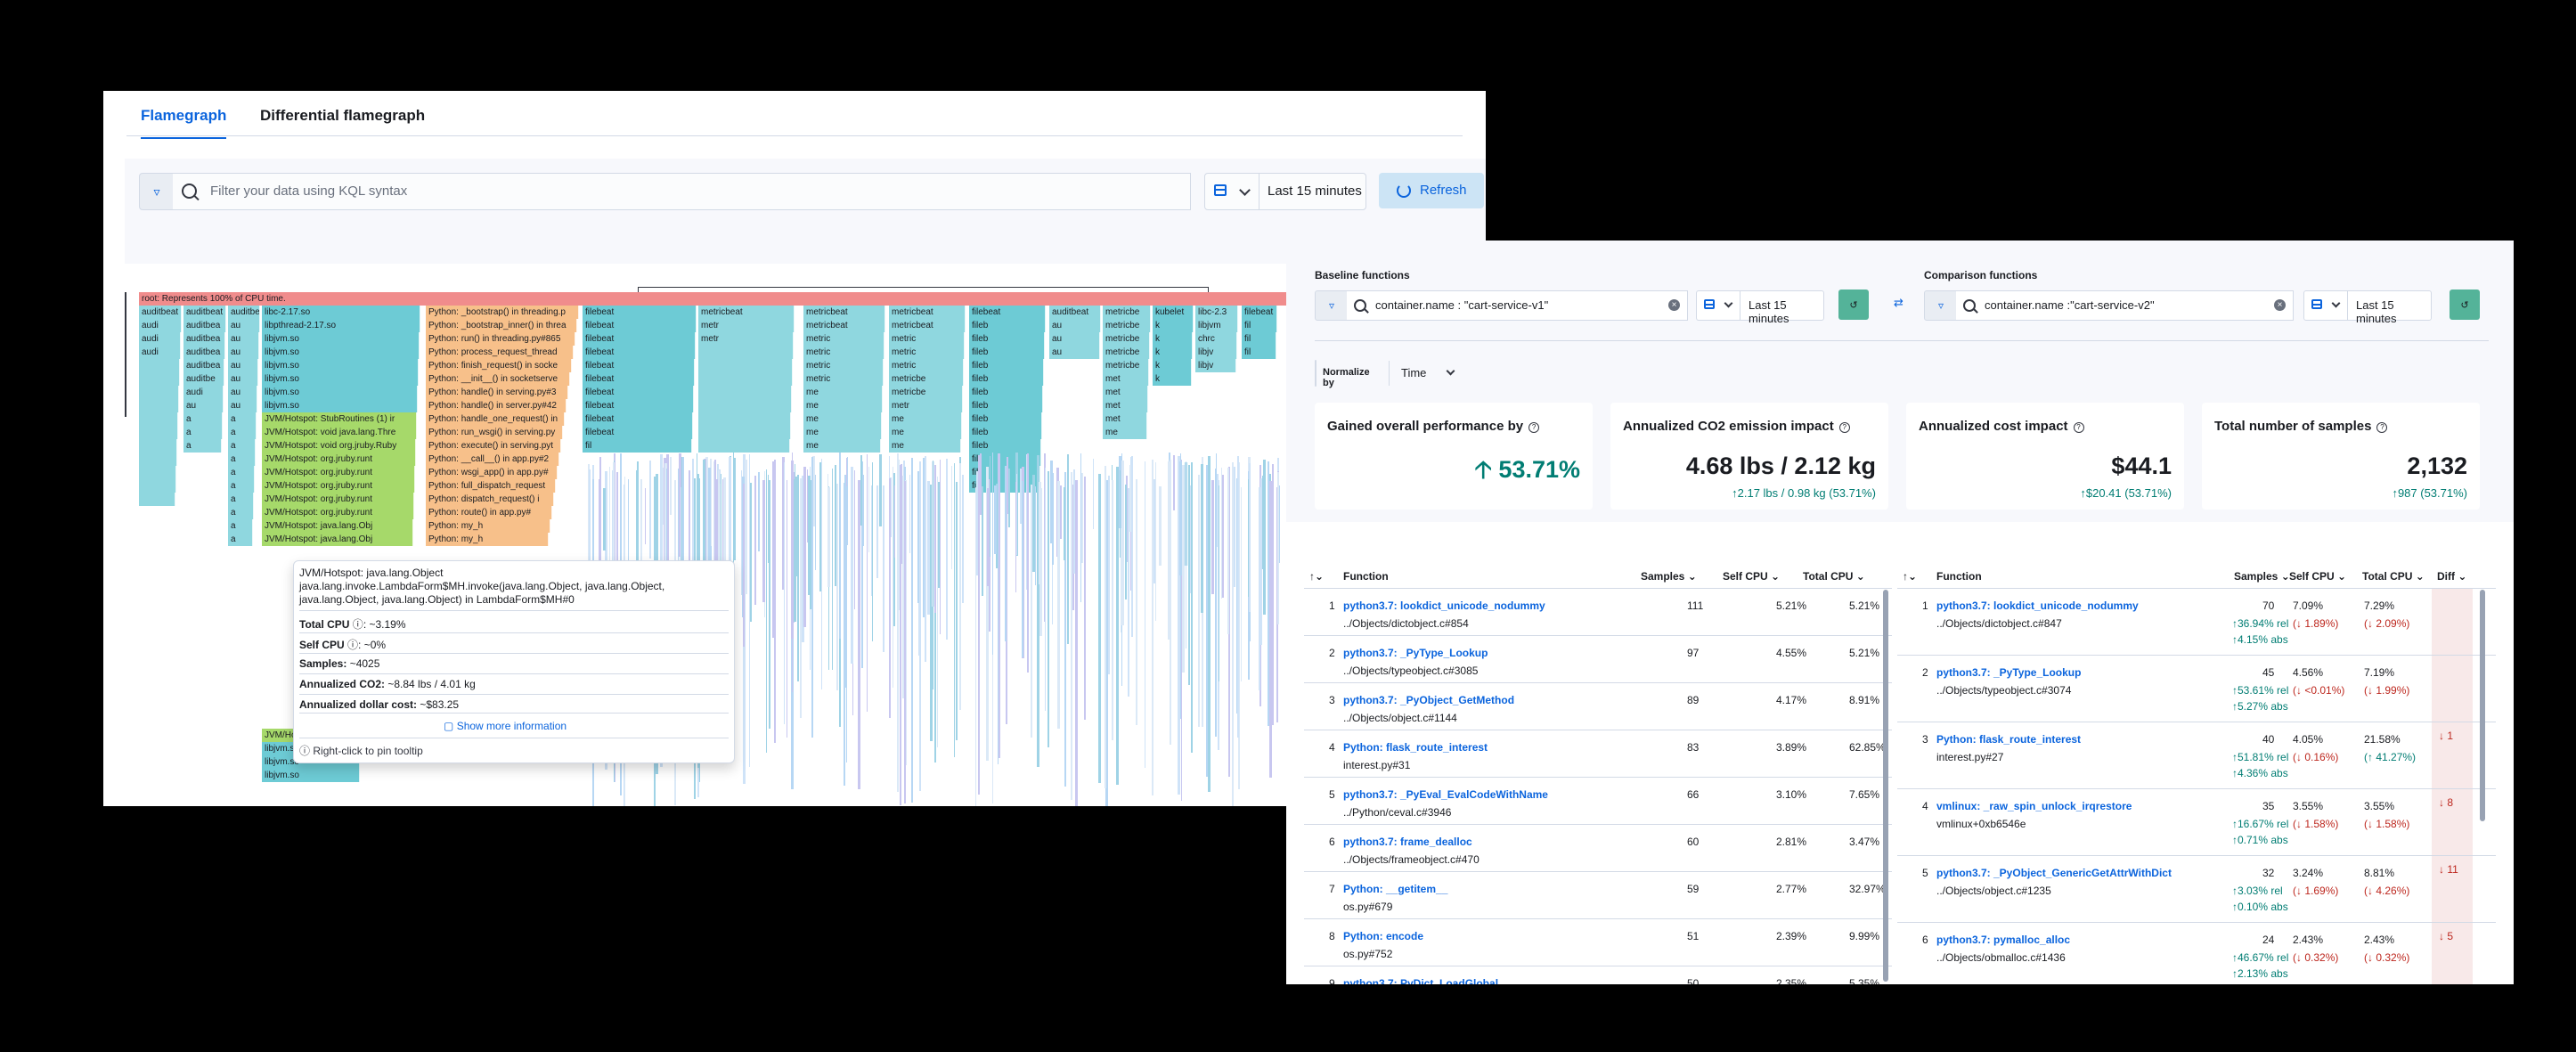 Image resolution: width=2576 pixels, height=1052 pixels. I want to click on flame-frame: Python: __call__() in app.py#2, so click(493, 459).